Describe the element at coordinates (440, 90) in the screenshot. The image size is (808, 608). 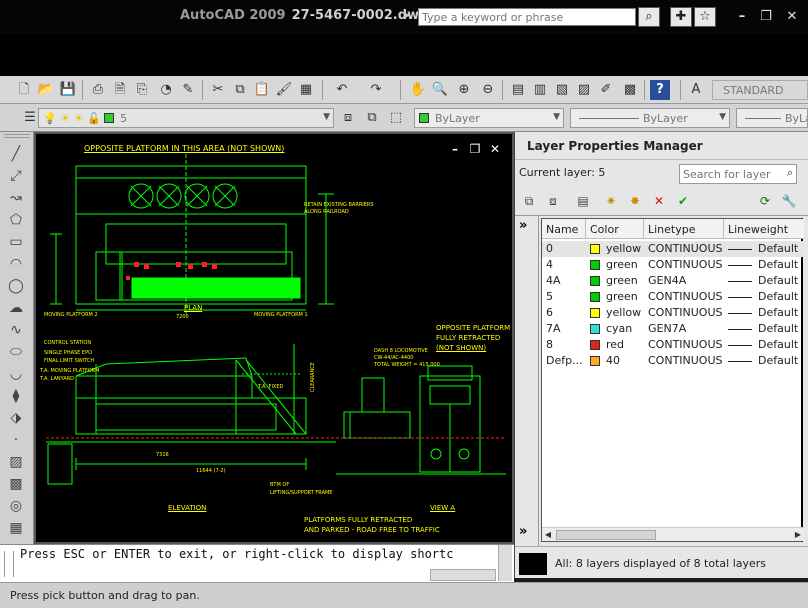
I see `zoom-realtime-icon: 🔍` at that location.